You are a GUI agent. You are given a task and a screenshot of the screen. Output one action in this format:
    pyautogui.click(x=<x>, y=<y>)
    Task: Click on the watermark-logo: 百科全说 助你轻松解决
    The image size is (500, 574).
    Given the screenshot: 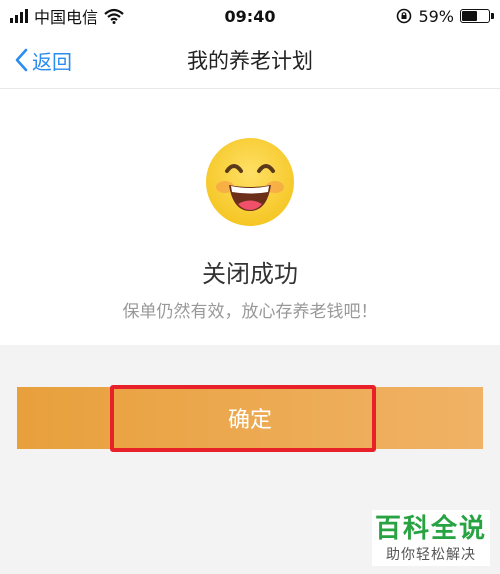 What is the action you would take?
    pyautogui.click(x=431, y=538)
    